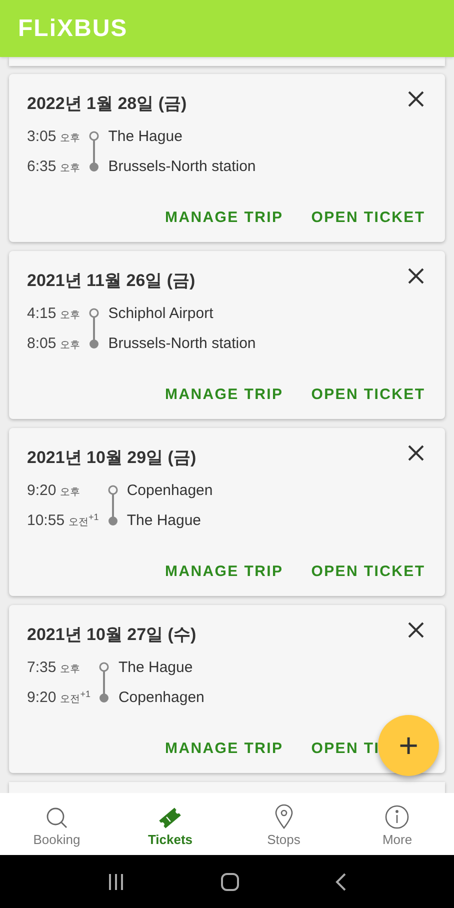 This screenshot has width=454, height=908. I want to click on trip-date: 2021년 10월 27일 (수), so click(111, 635).